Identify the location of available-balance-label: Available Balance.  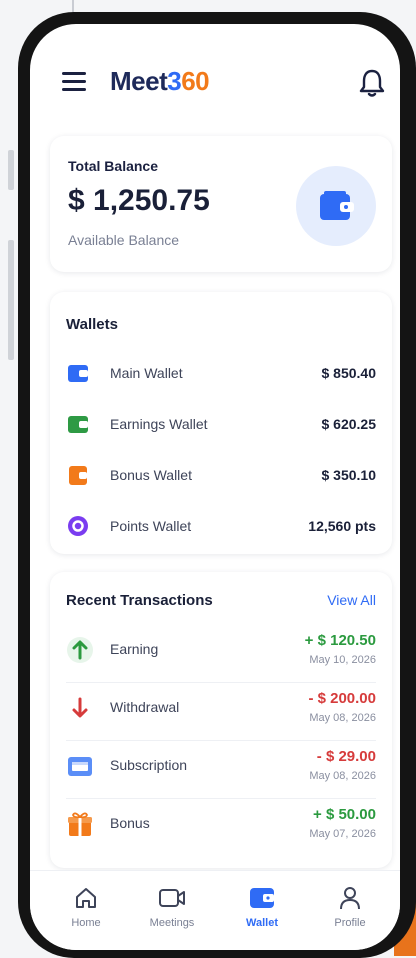
(124, 240).